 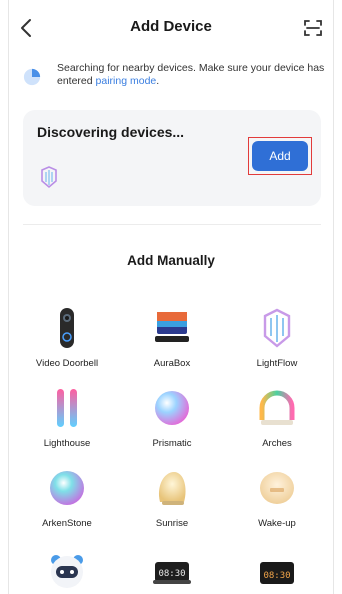 I want to click on device-tile-alarm-clock: 08:30, so click(x=172, y=566).